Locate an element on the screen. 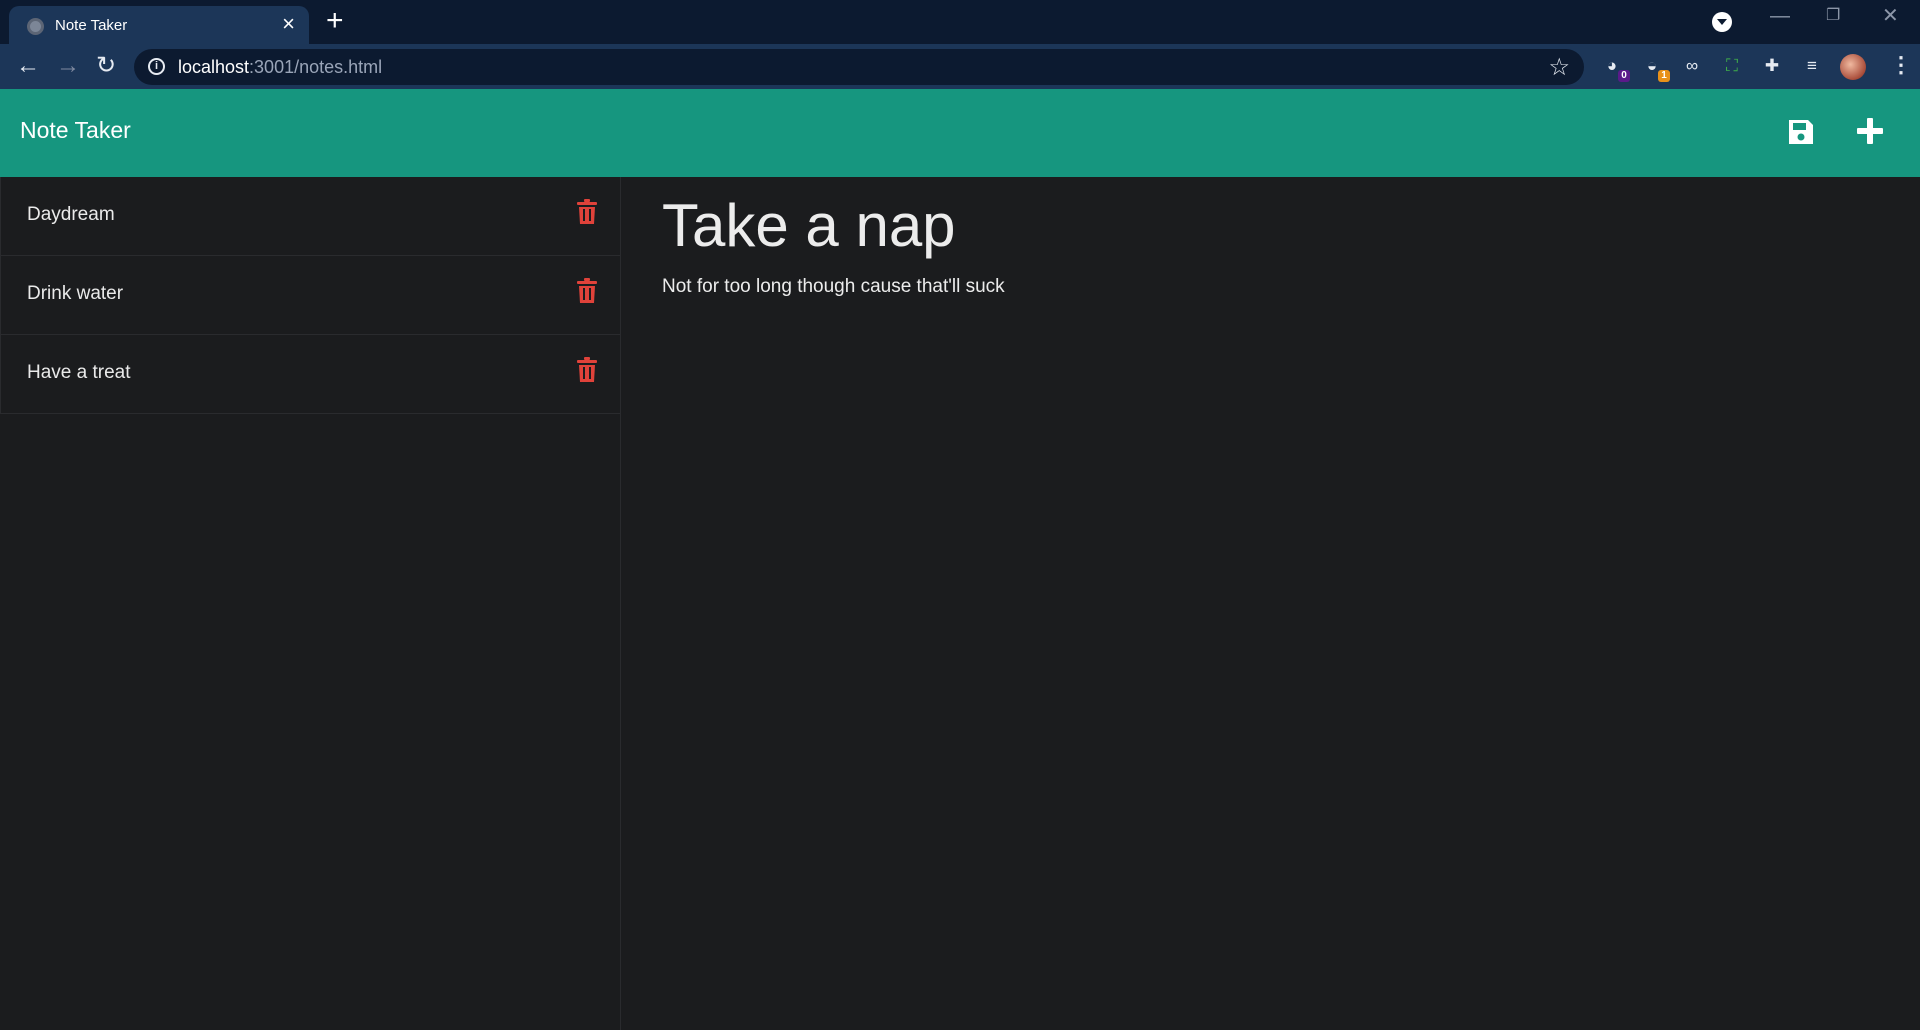 The height and width of the screenshot is (1030, 1920). minimize-button: — is located at coordinates (1780, 16).